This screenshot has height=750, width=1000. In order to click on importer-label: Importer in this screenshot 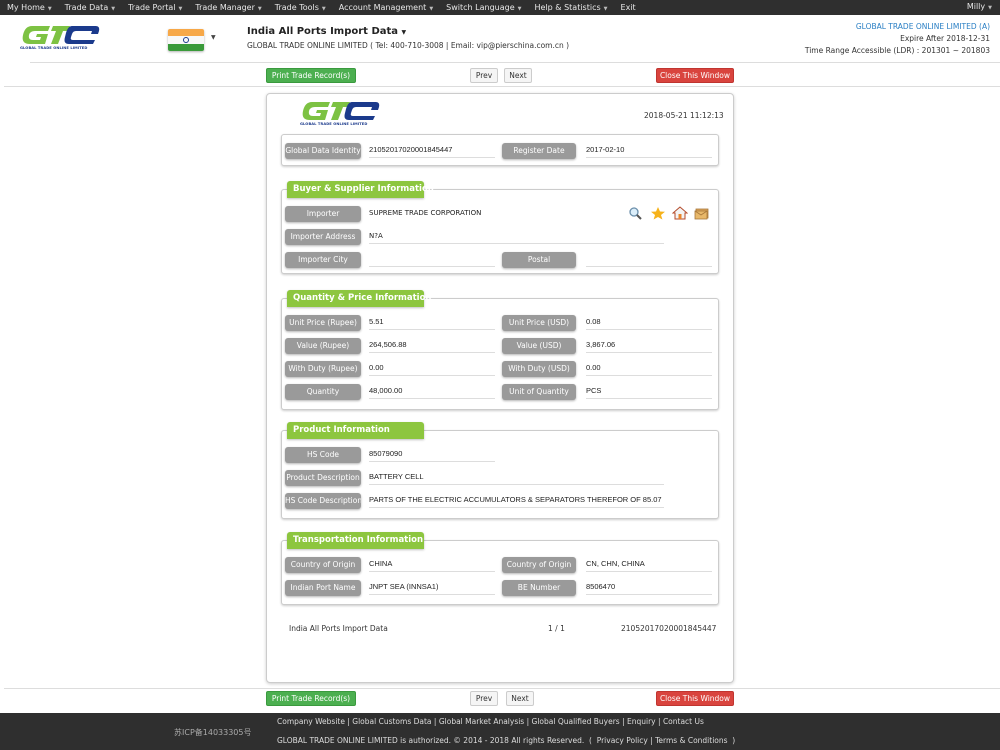, I will do `click(323, 214)`.